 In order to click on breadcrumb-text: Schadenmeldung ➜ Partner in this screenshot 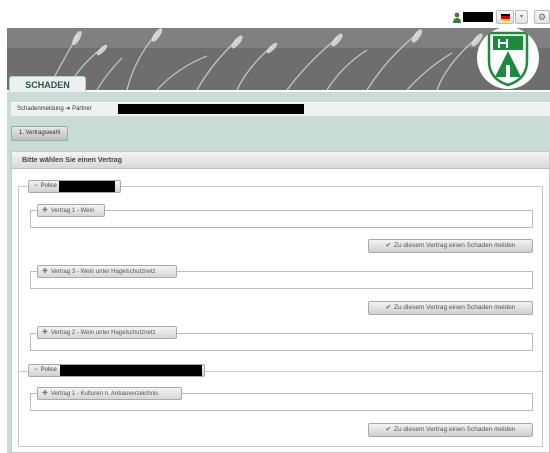, I will do `click(54, 109)`.